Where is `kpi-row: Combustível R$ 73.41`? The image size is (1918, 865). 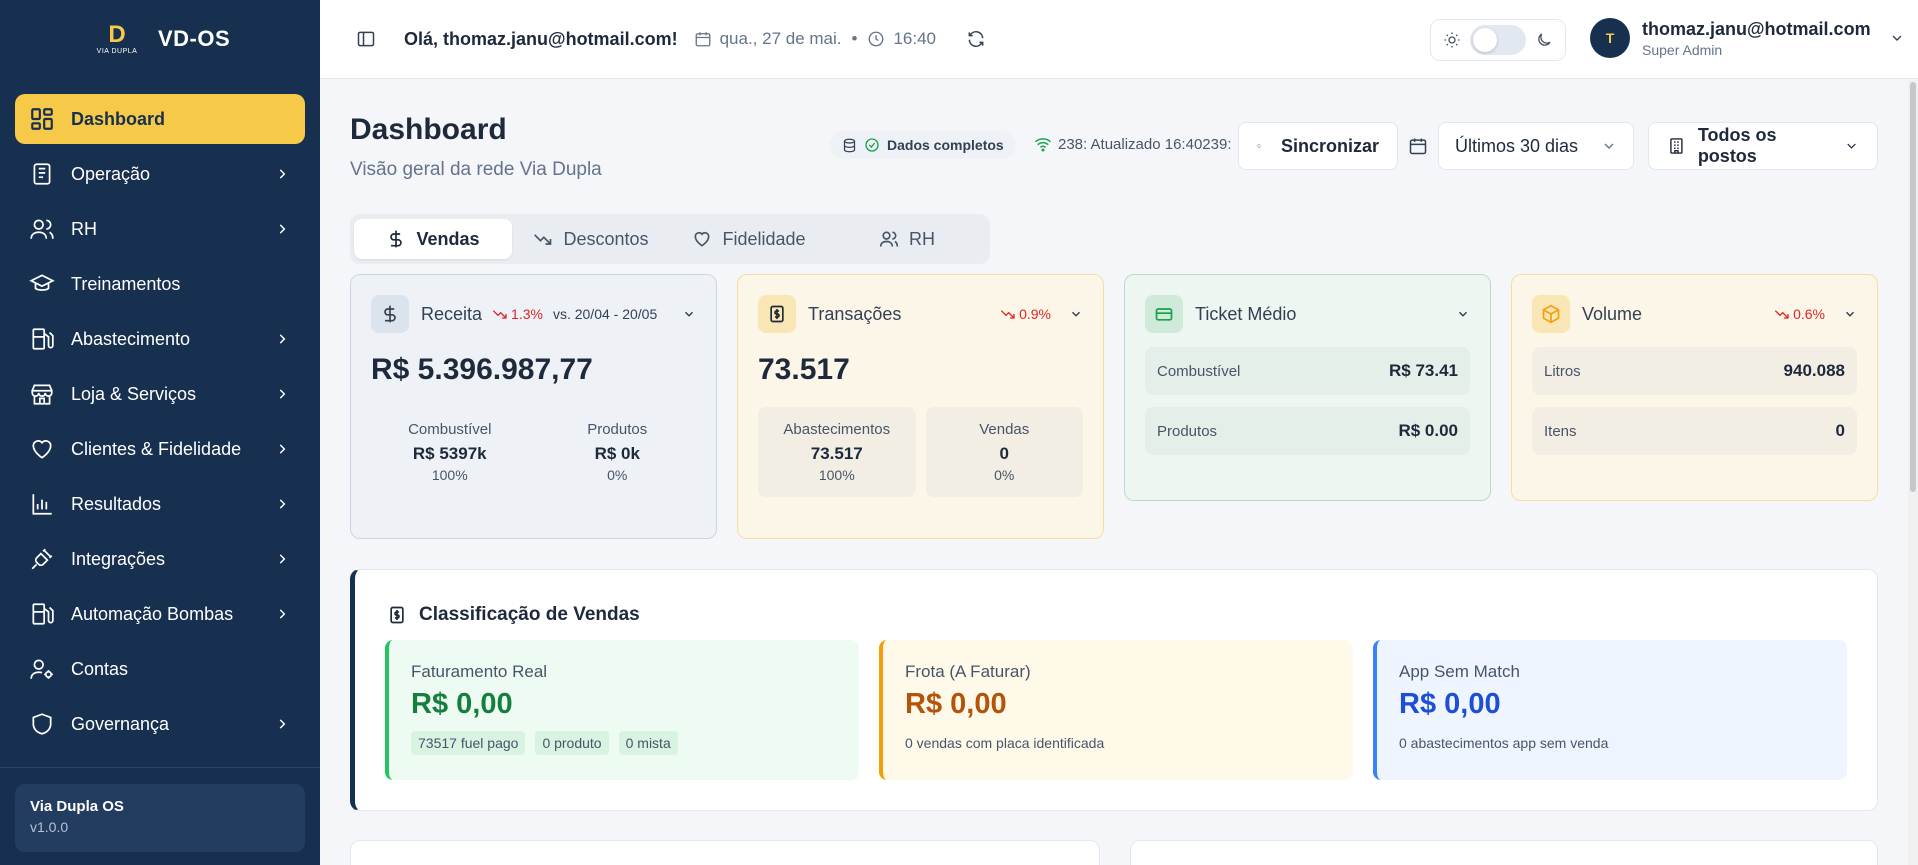 kpi-row: Combustível R$ 73.41 is located at coordinates (1307, 371).